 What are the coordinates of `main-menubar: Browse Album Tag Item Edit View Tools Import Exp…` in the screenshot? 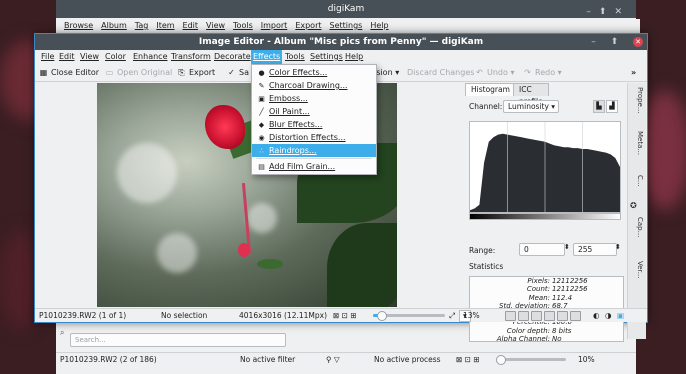 It's located at (348, 26).